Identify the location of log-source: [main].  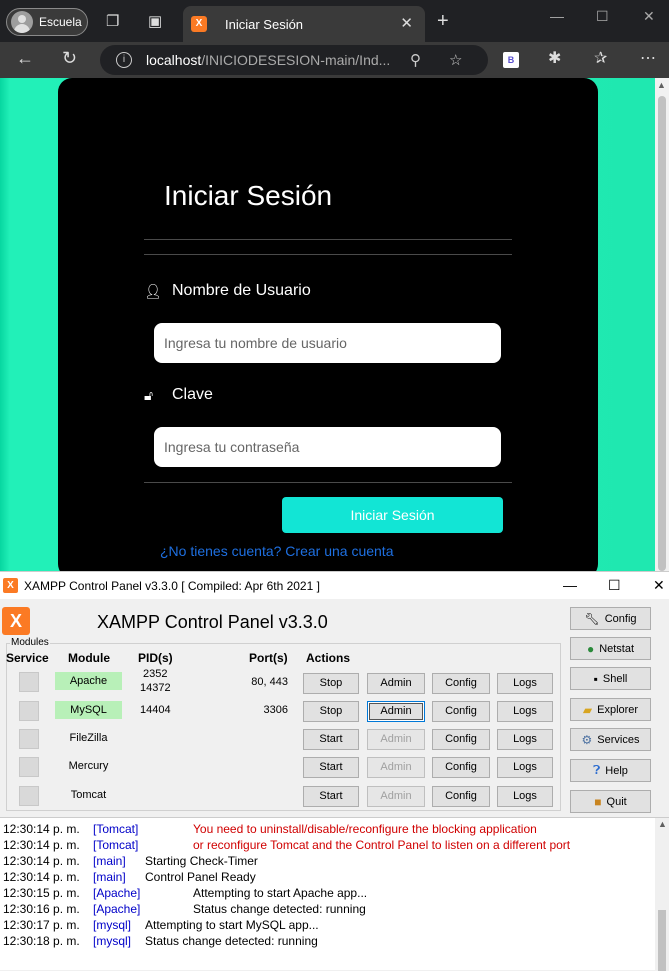
(109, 877).